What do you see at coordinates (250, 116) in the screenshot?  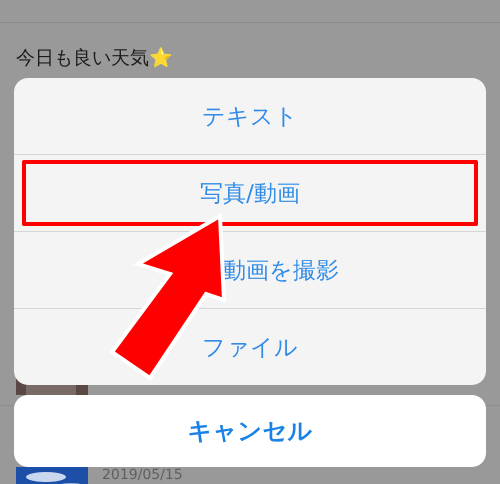 I see `menu-item: テキスト` at bounding box center [250, 116].